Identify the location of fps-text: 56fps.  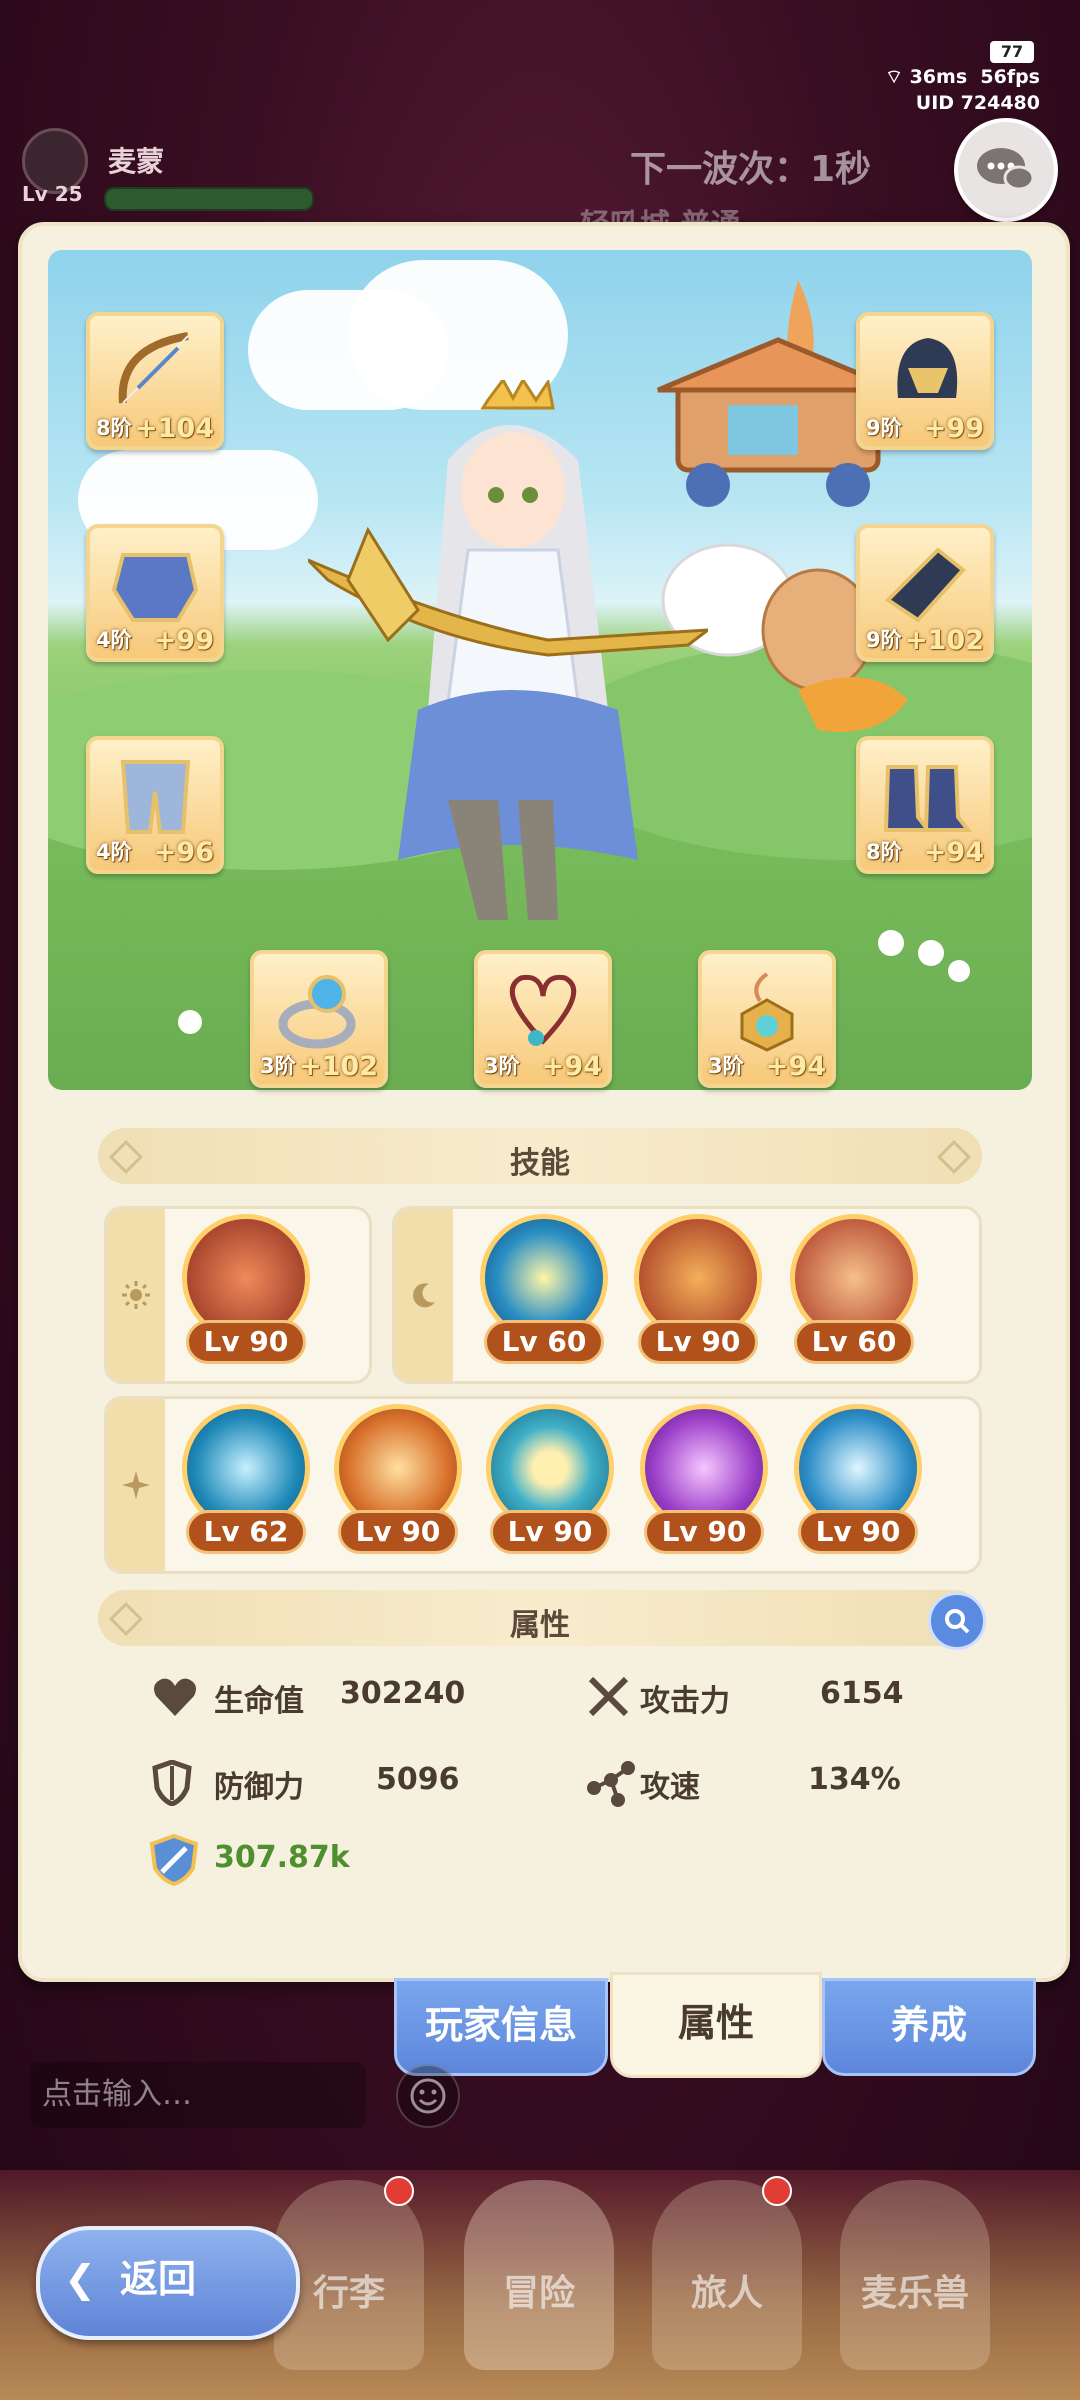
(1010, 77).